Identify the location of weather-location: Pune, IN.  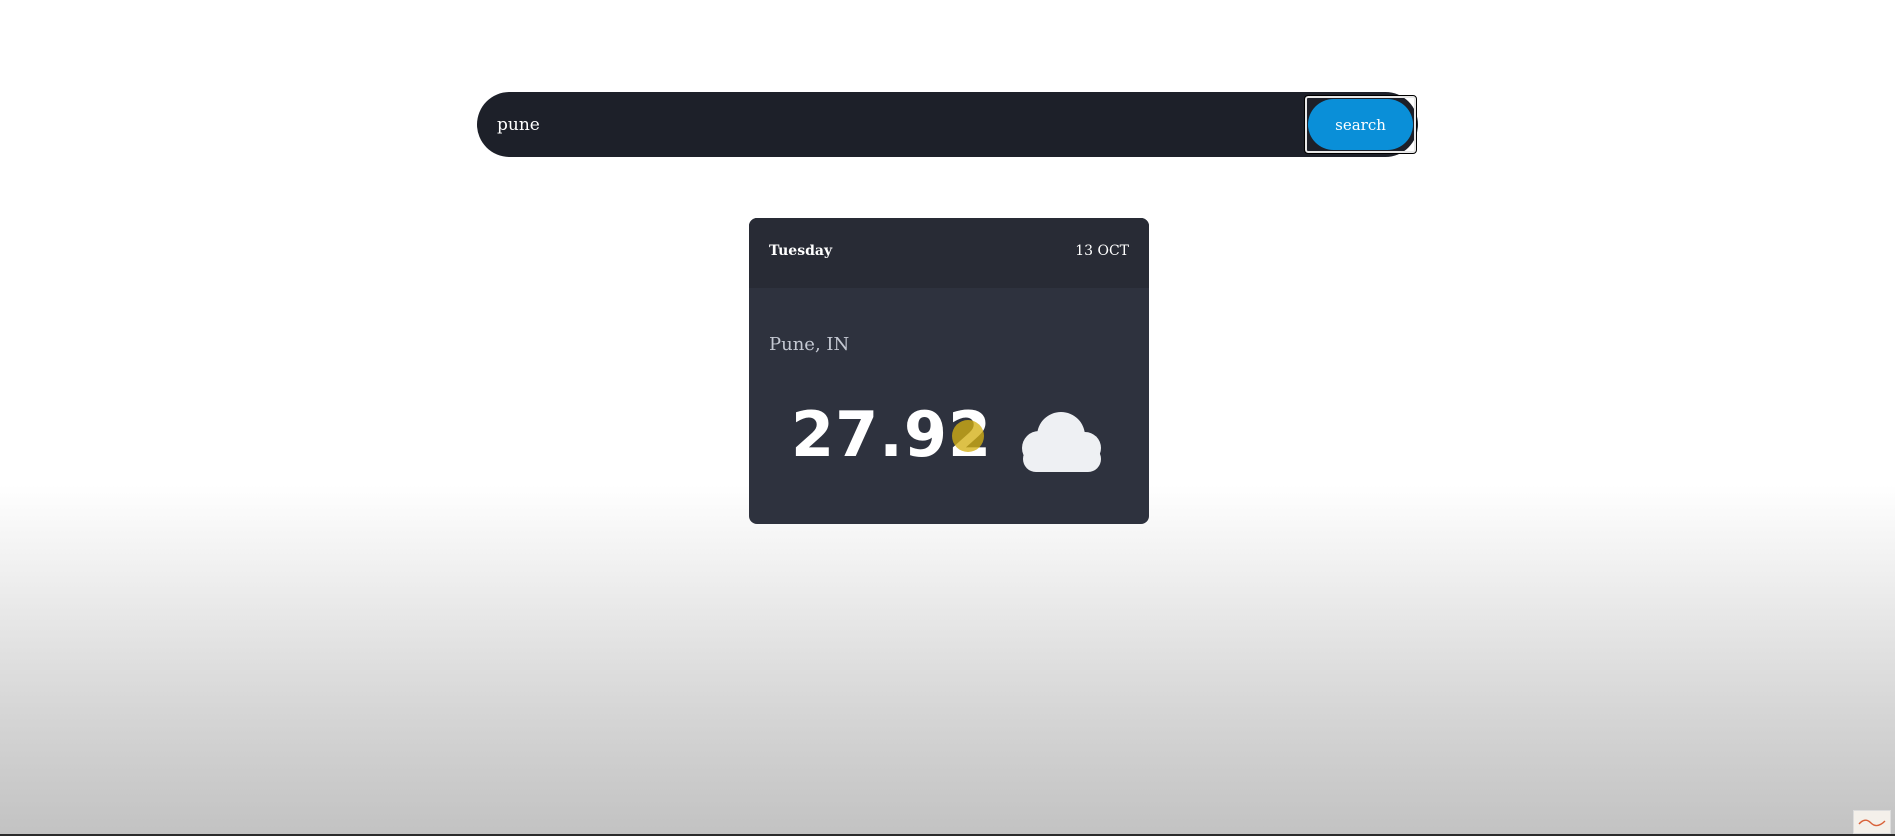
(809, 344).